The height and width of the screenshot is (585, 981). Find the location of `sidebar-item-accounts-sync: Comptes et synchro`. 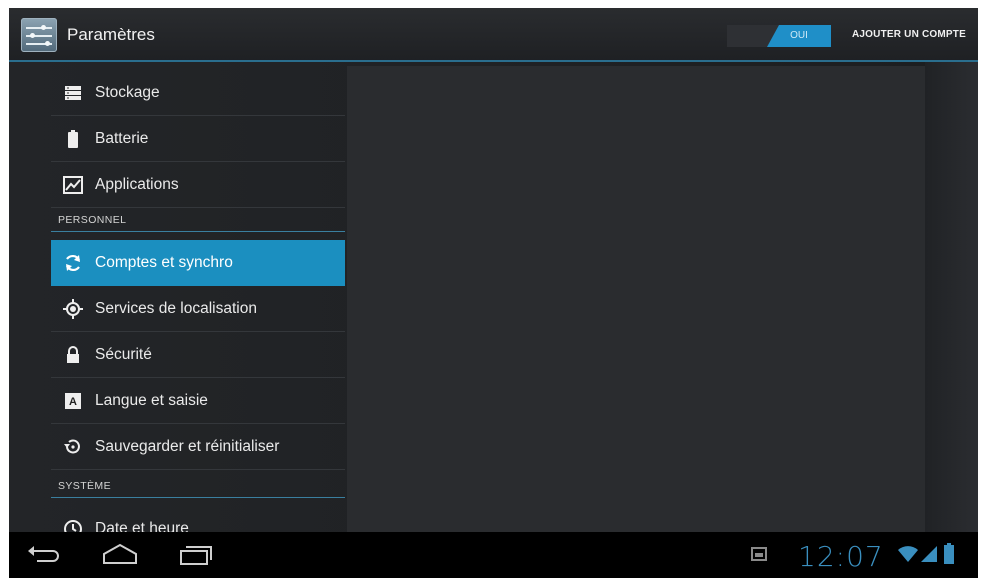

sidebar-item-accounts-sync: Comptes et synchro is located at coordinates (198, 263).